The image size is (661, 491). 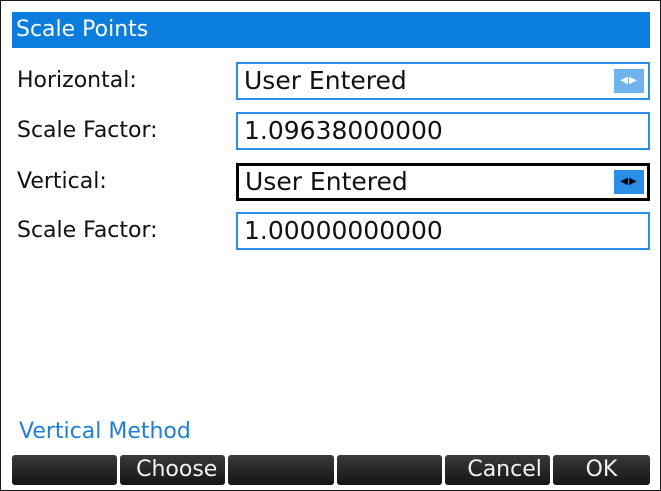 I want to click on vertical-scale-factor-value: 1.00000000000, so click(x=343, y=230).